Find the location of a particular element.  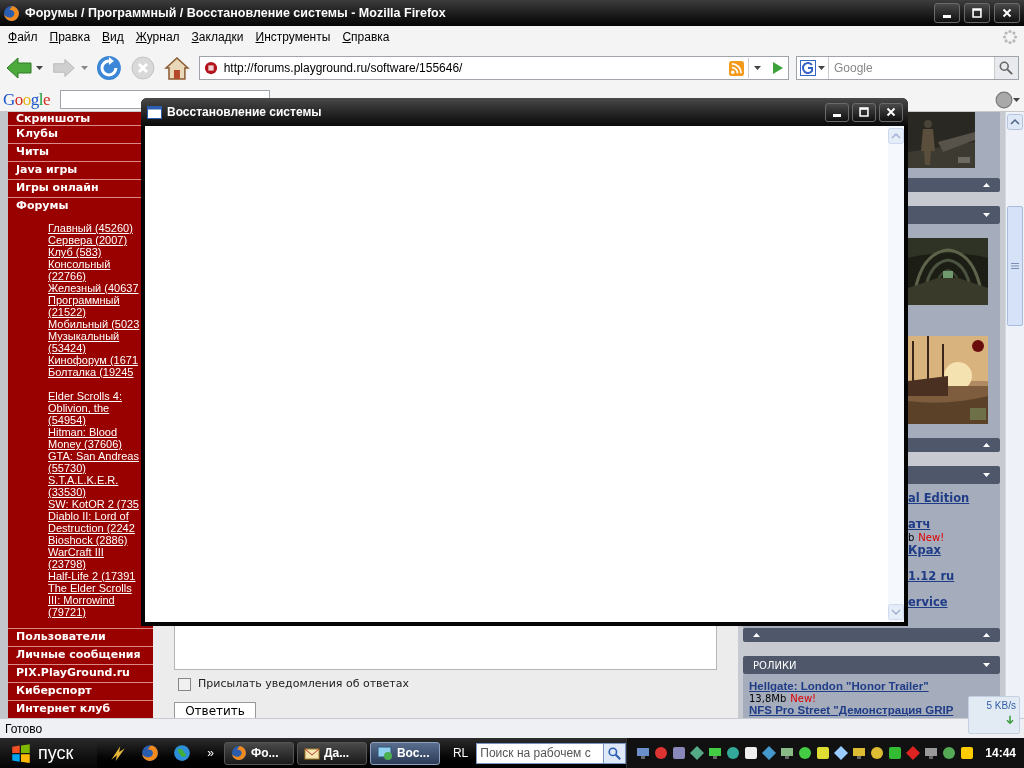

back-button is located at coordinates (24, 68).